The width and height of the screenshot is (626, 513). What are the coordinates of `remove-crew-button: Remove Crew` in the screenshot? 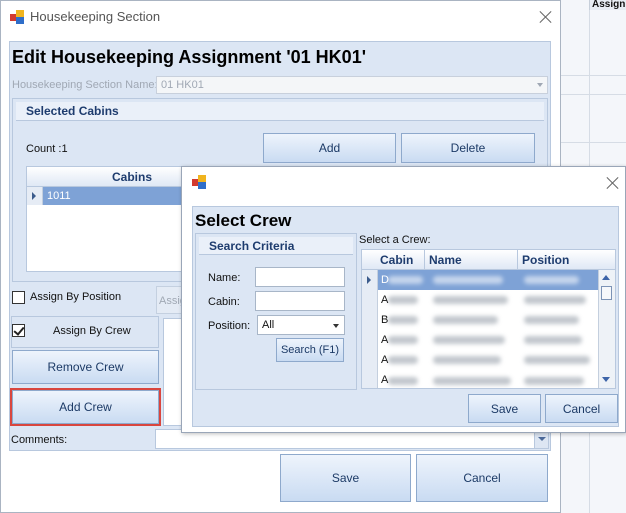 It's located at (85, 367).